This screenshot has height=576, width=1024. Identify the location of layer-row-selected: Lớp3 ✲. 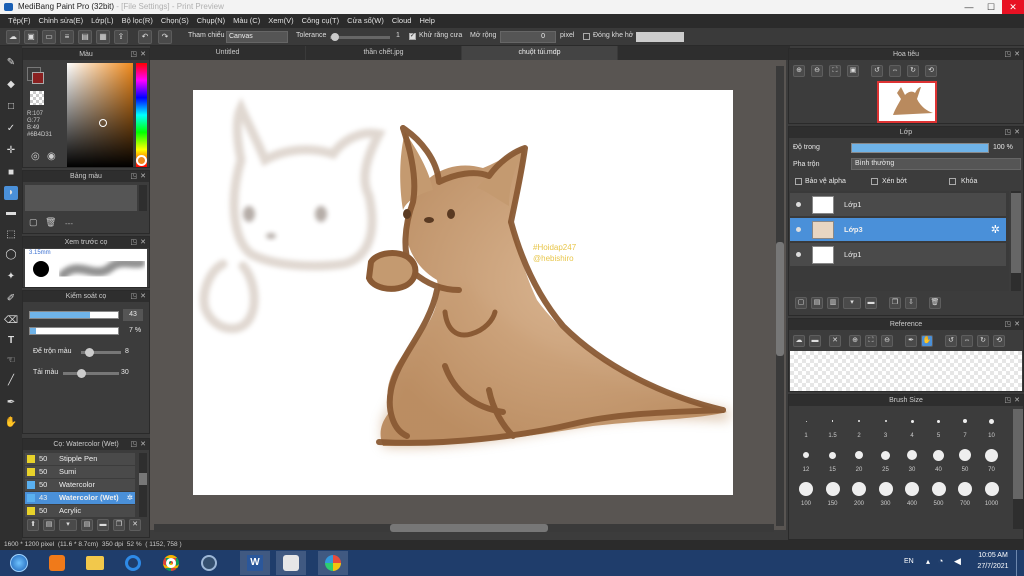
(898, 230).